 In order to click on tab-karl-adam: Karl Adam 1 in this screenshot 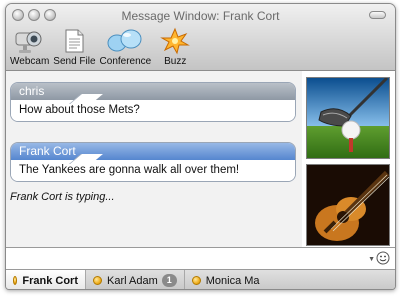, I will do `click(135, 279)`.